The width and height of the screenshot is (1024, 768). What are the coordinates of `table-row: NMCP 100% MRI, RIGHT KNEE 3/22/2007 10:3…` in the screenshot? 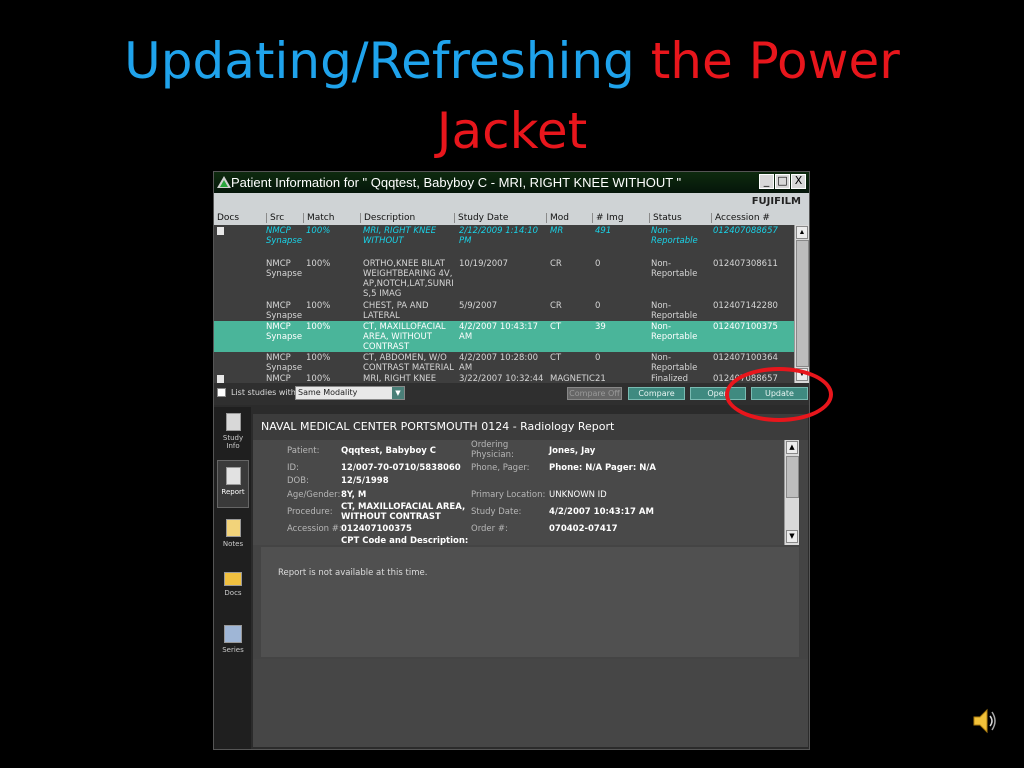 It's located at (504, 378).